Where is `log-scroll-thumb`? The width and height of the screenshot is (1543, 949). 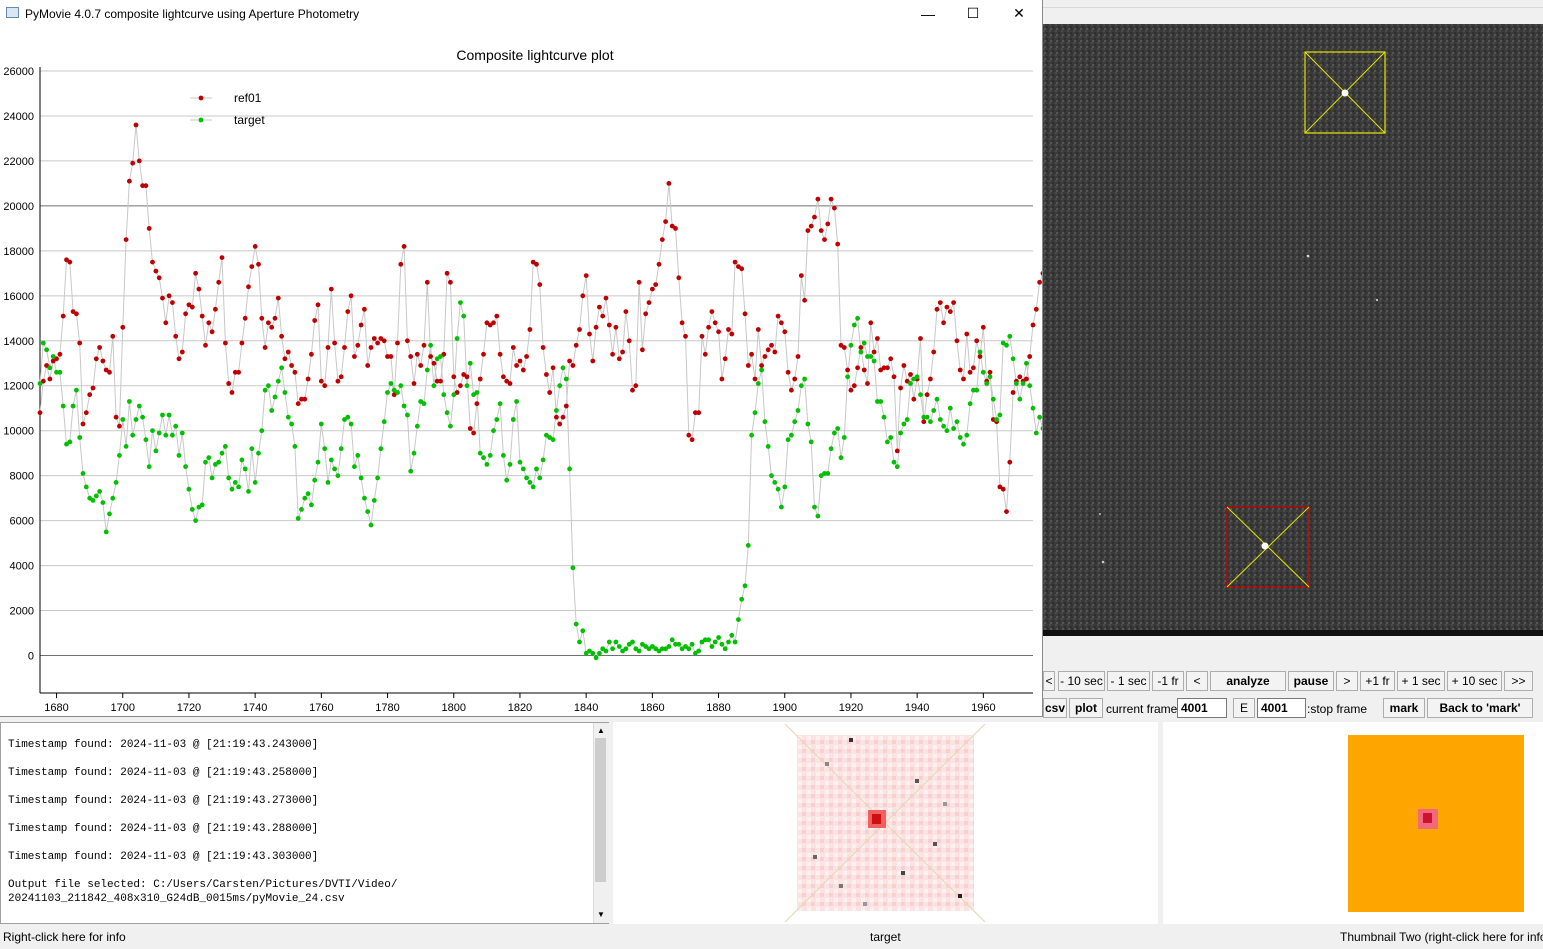
log-scroll-thumb is located at coordinates (600, 810).